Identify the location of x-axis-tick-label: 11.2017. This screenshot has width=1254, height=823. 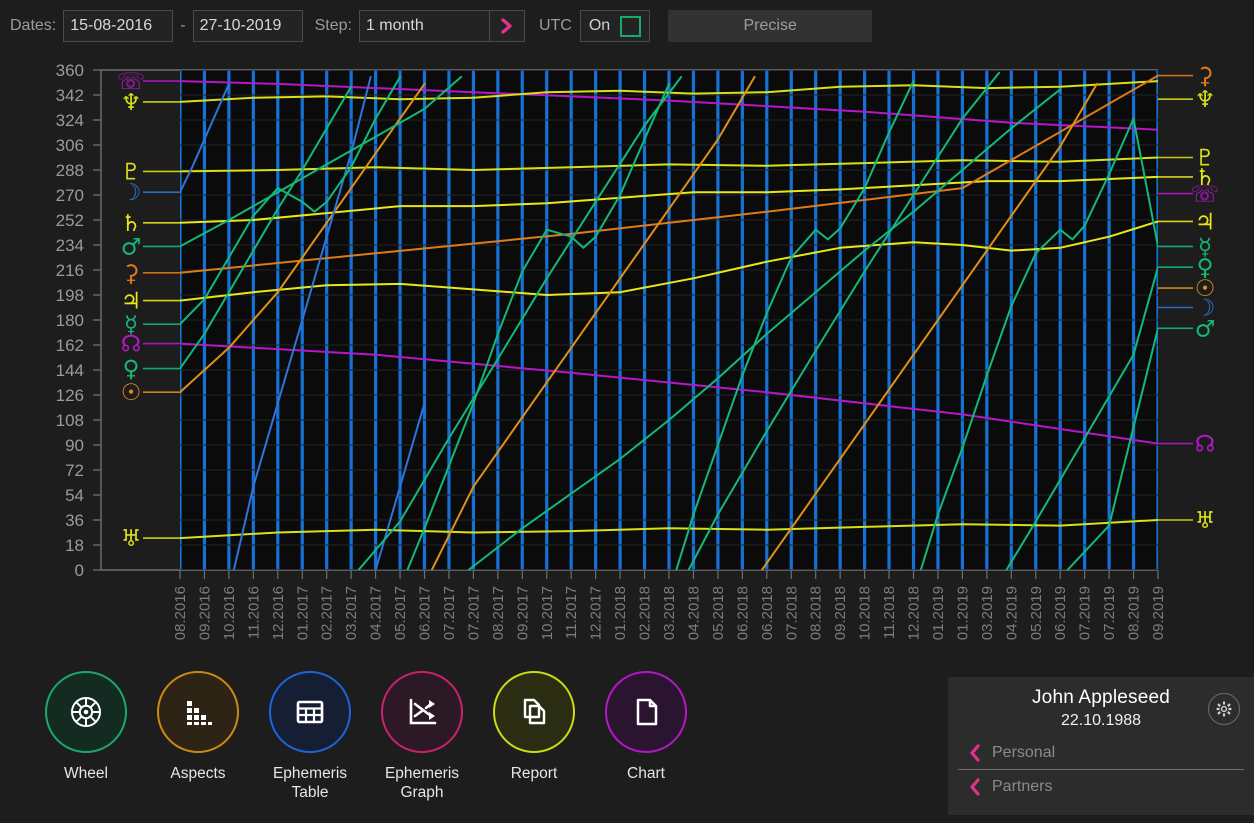
(571, 612).